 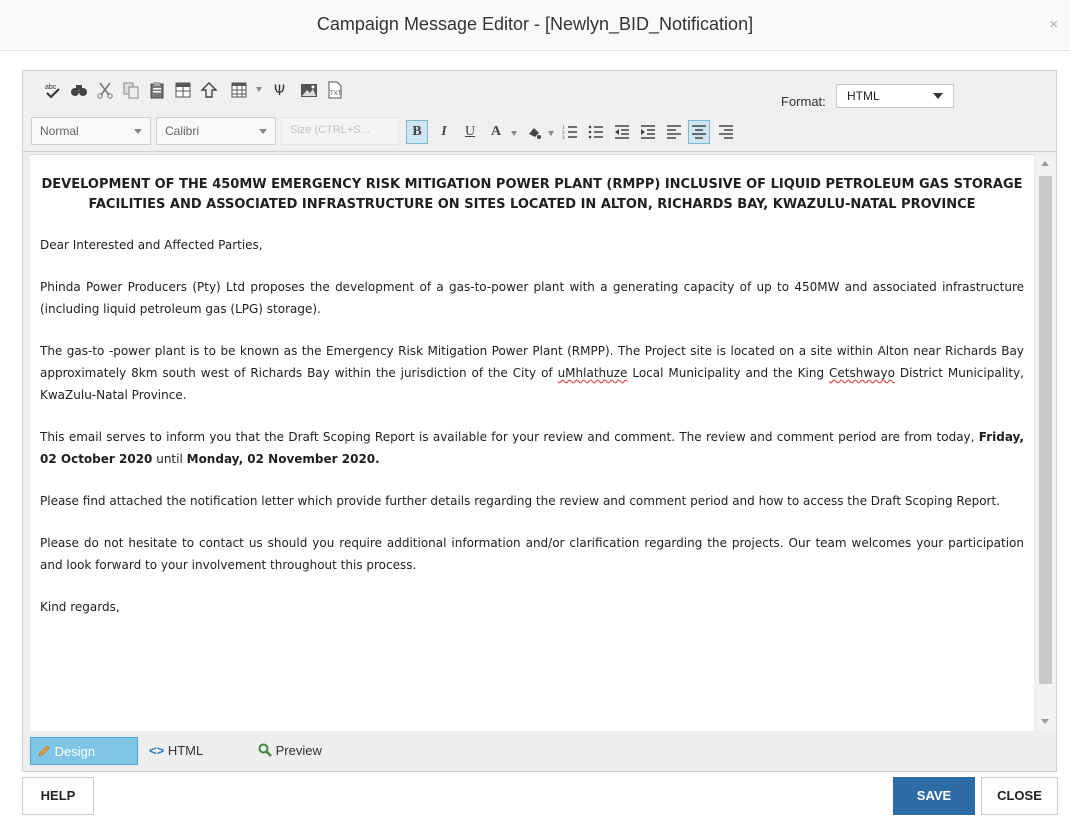 What do you see at coordinates (105, 90) in the screenshot?
I see `cut-icon` at bounding box center [105, 90].